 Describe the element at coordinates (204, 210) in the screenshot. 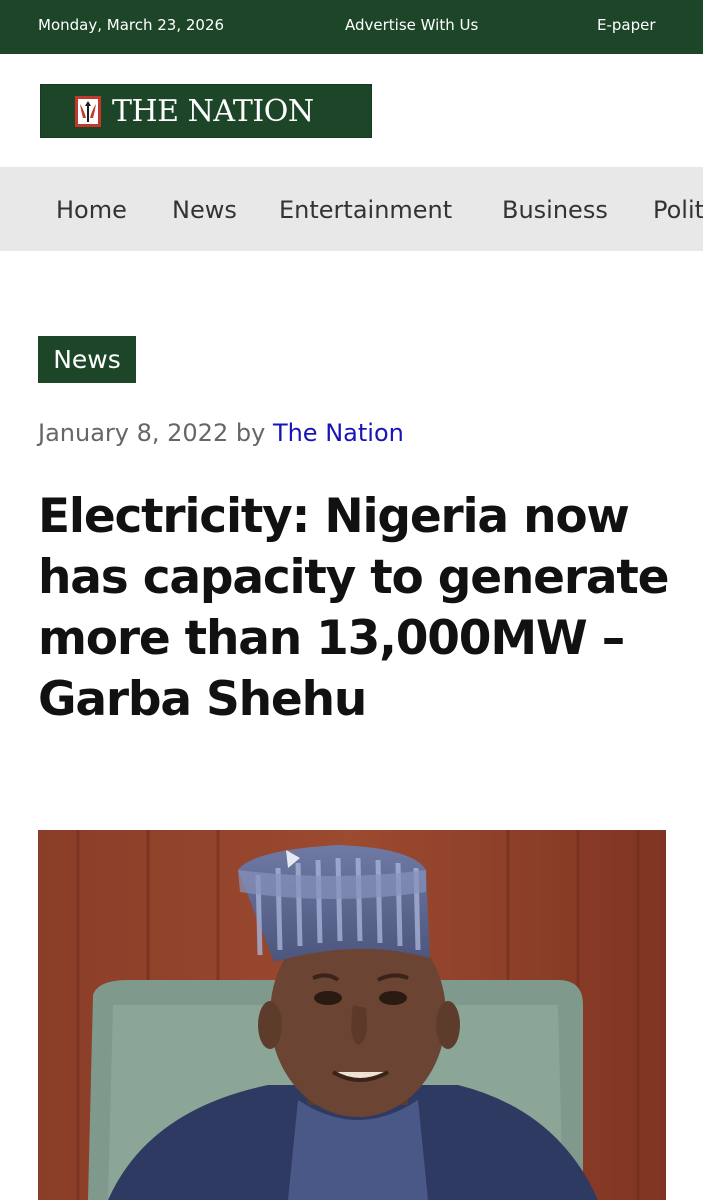

I see `nav-news: News` at that location.